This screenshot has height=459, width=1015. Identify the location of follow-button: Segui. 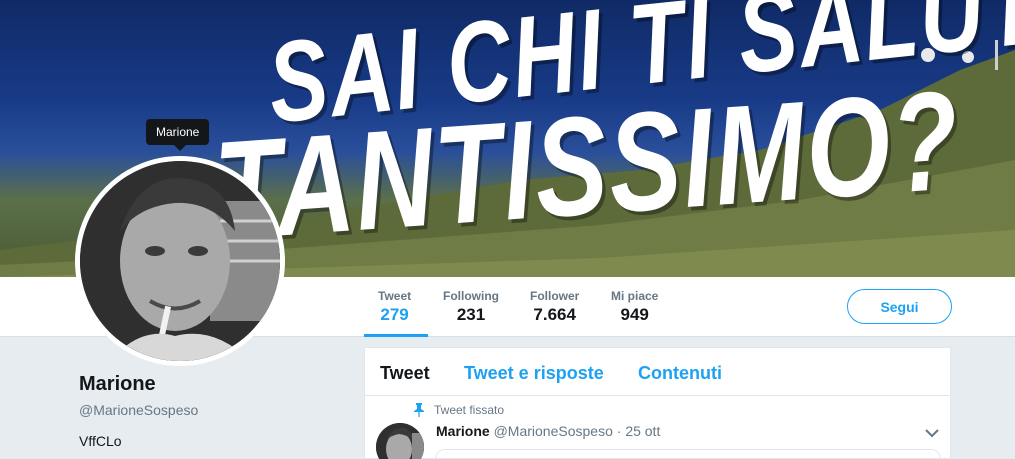
(899, 306).